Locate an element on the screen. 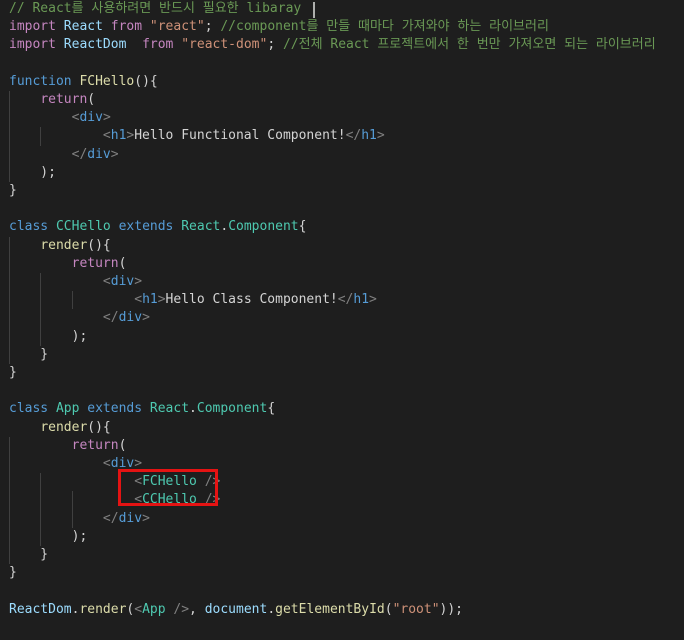  code-token: "root" is located at coordinates (416, 609).